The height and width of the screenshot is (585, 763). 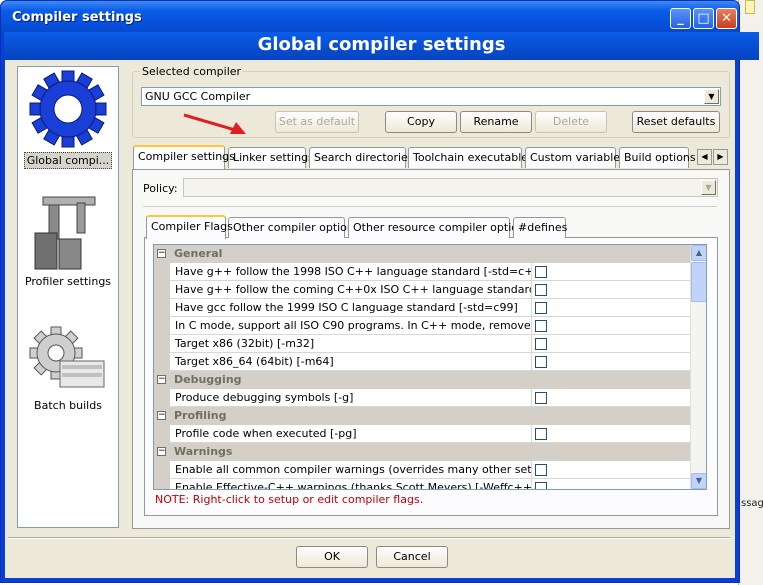 What do you see at coordinates (471, 157) in the screenshot?
I see `tab-toolchain-executables: Toolchain executables` at bounding box center [471, 157].